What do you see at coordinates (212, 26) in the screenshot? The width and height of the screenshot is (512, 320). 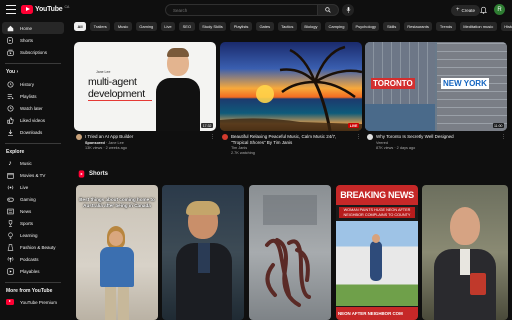 I see `chip-study-skills: Study Skills` at bounding box center [212, 26].